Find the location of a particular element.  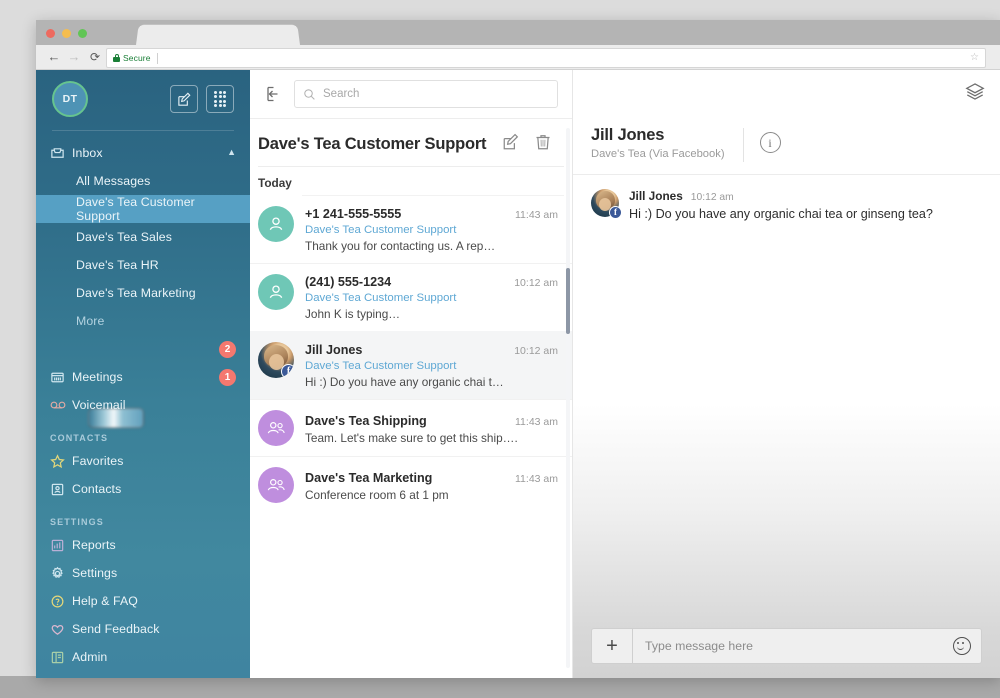

list-scrollbar-thumb is located at coordinates (568, 301).